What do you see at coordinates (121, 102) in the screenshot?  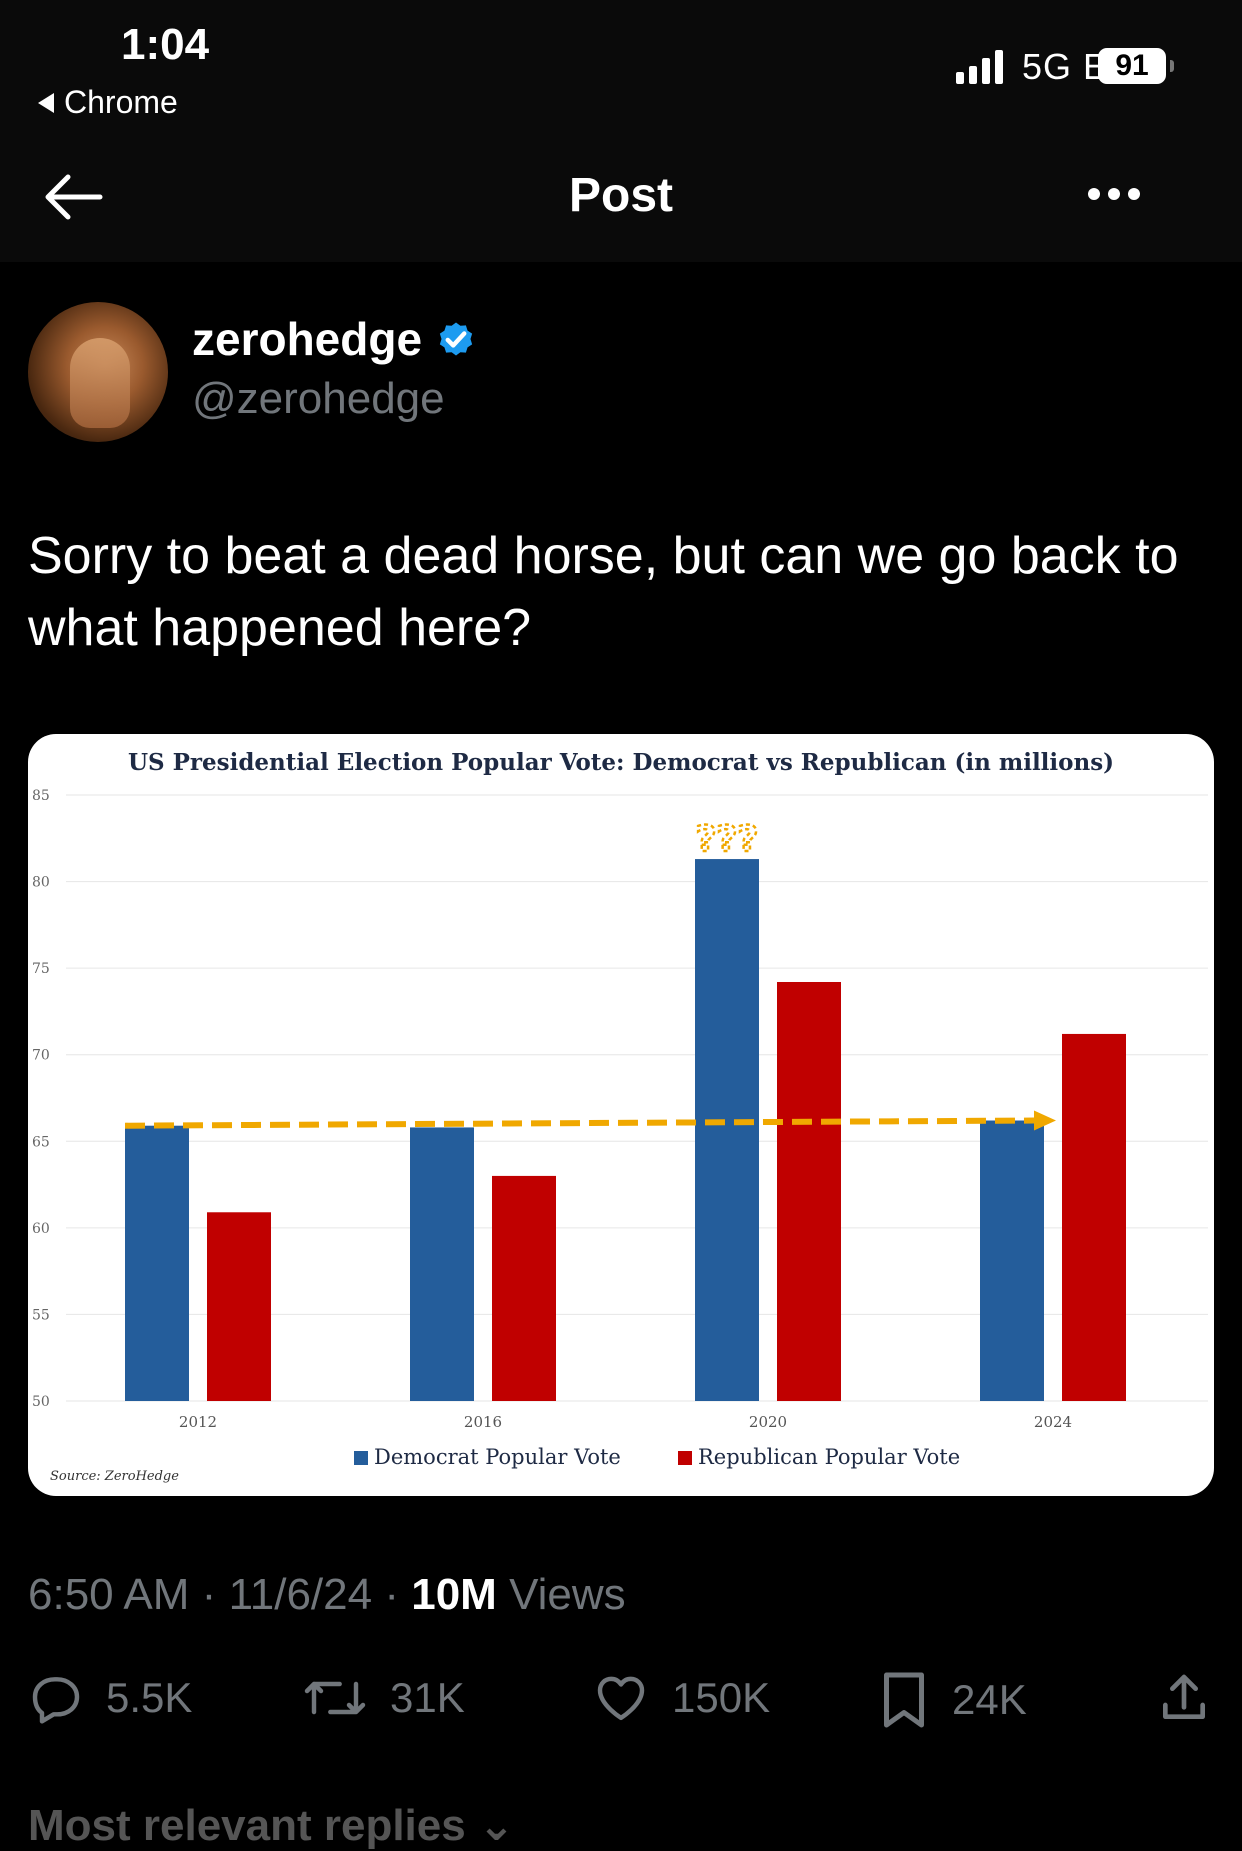 I see `back-app-label: Chrome` at bounding box center [121, 102].